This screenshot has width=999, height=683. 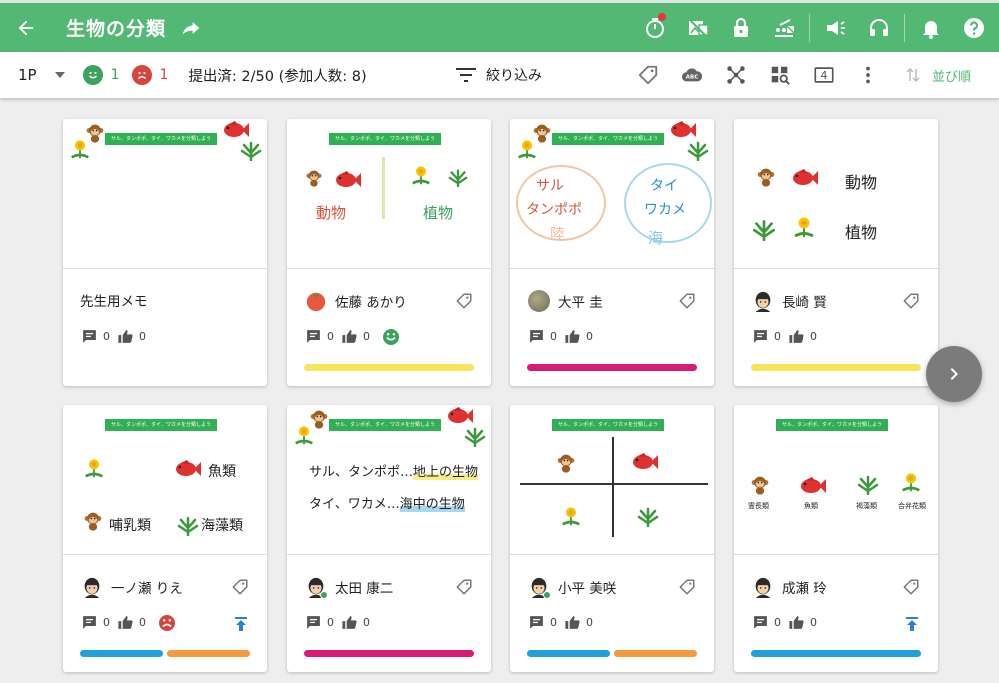 I want to click on card-author: 長崎 賢, so click(x=789, y=301).